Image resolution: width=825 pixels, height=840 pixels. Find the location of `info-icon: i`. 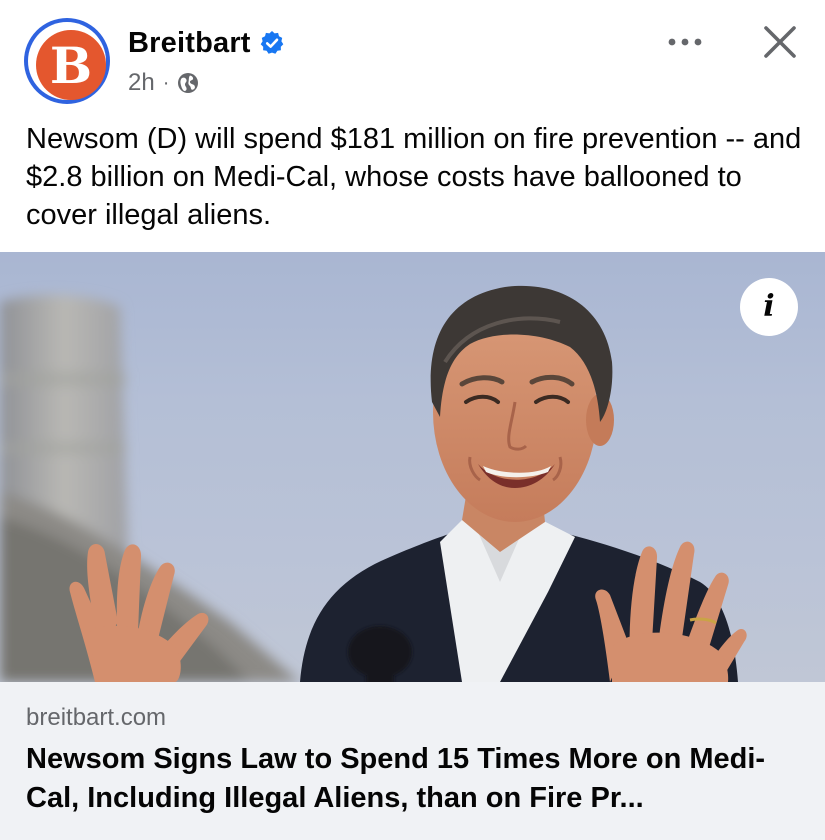

info-icon: i is located at coordinates (769, 306).